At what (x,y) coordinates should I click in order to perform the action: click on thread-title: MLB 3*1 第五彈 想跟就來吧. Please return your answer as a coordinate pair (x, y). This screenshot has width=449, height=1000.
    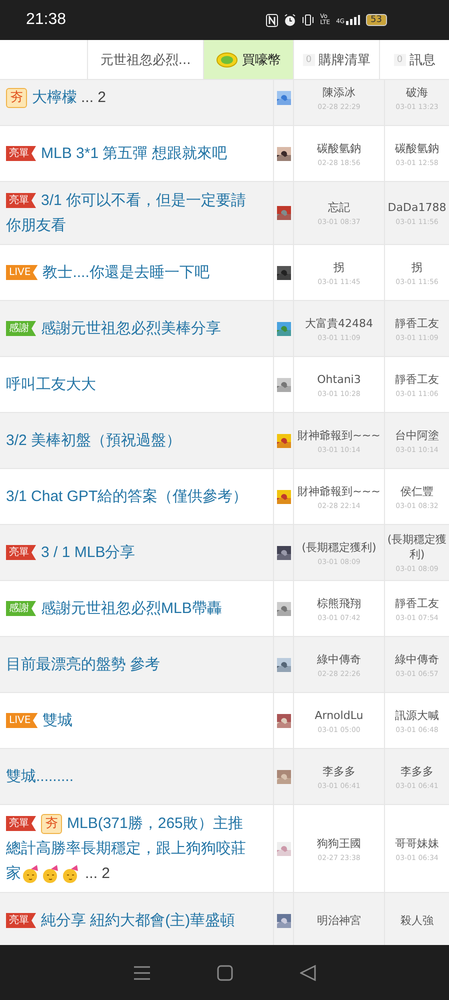
    Looking at the image, I should click on (134, 153).